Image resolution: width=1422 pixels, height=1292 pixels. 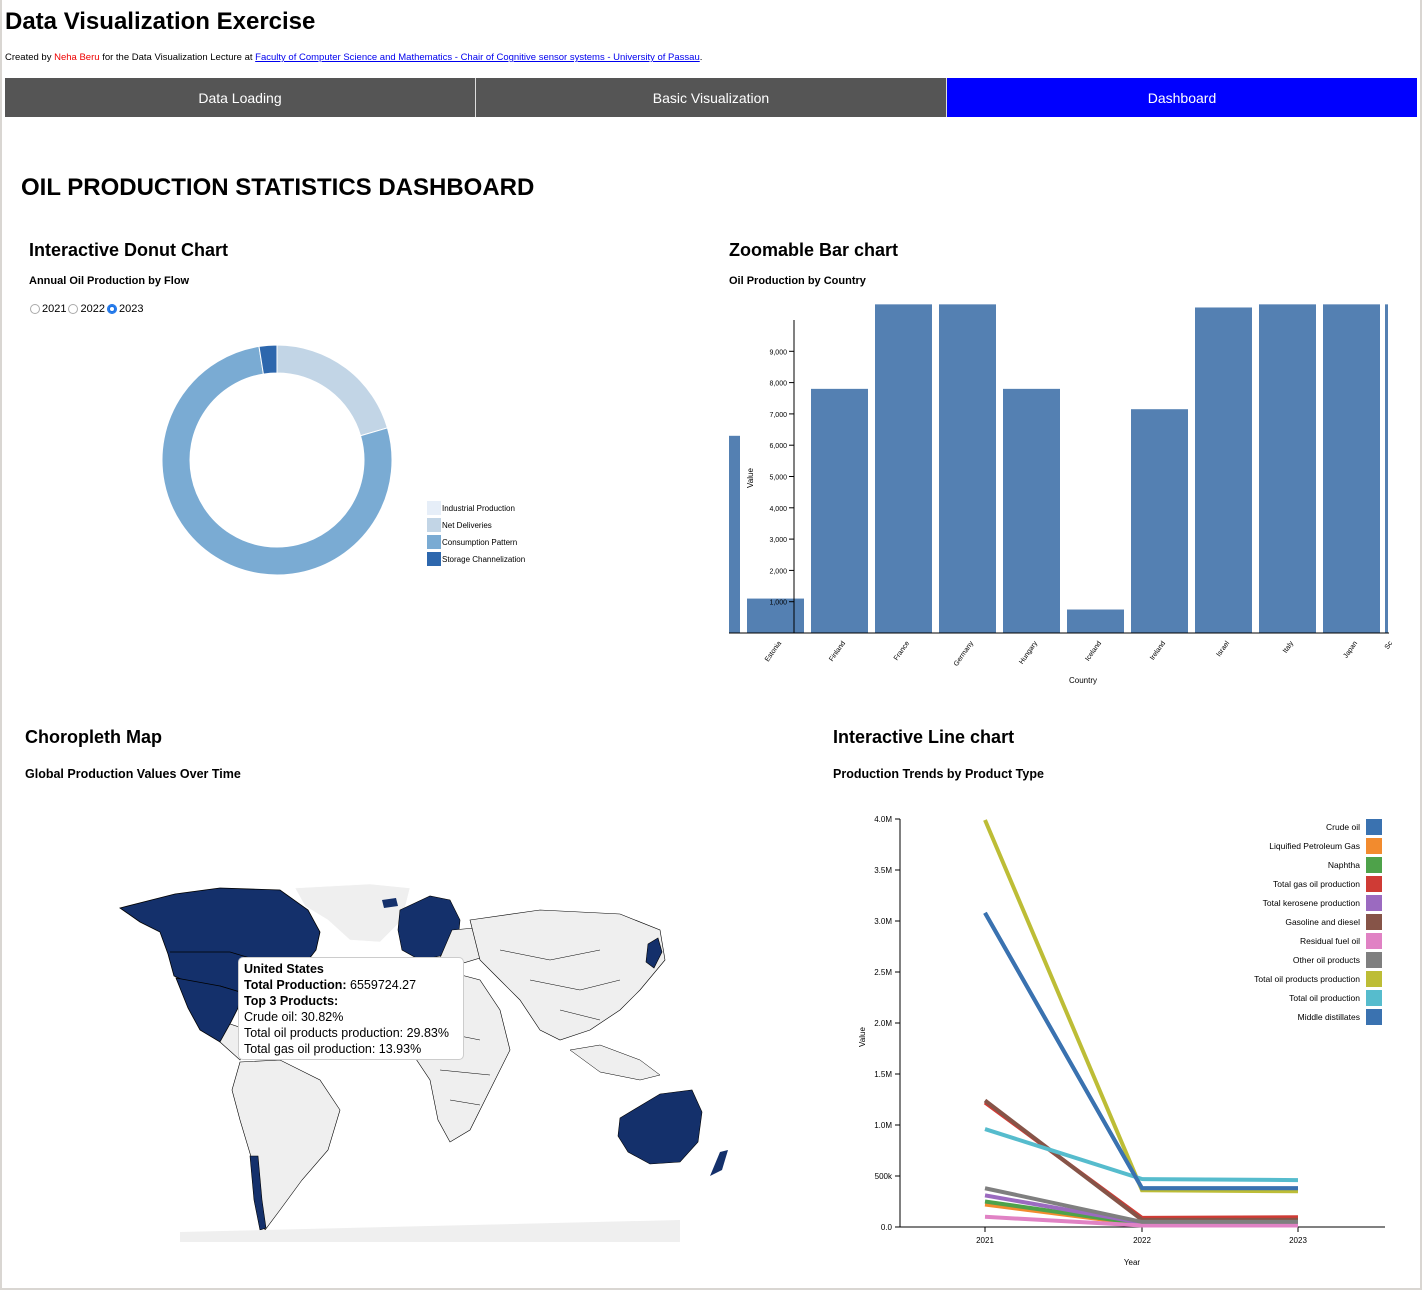 What do you see at coordinates (1288, 647) in the screenshot?
I see `bar-xtick-label-9: Italy` at bounding box center [1288, 647].